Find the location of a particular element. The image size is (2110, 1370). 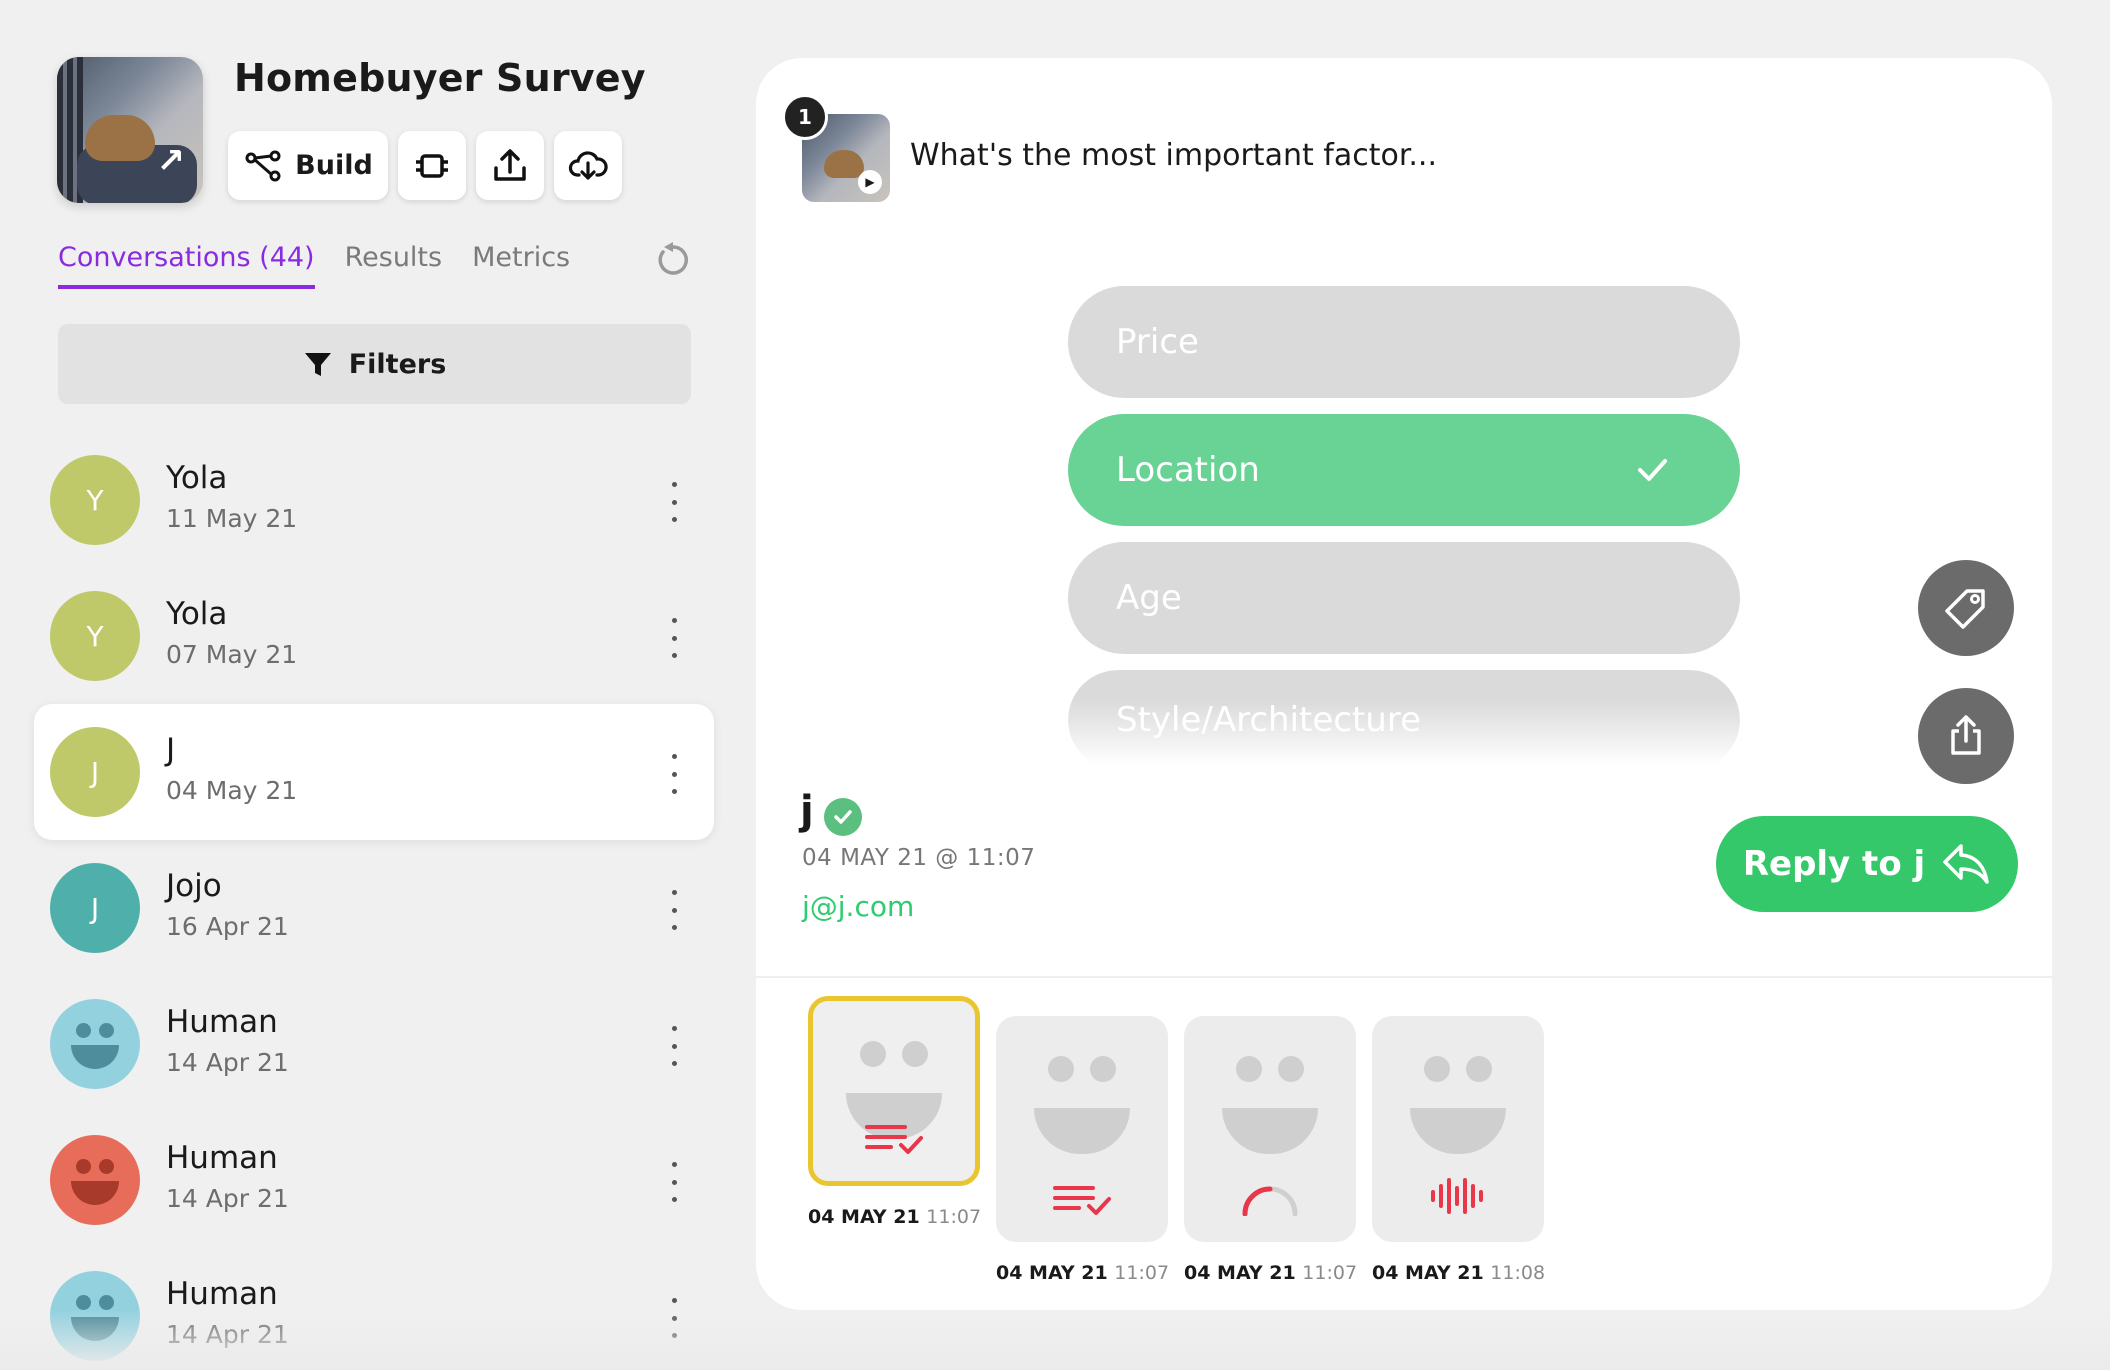

response-step-current: 04 MAY 21 11:07 is located at coordinates (895, 1112).